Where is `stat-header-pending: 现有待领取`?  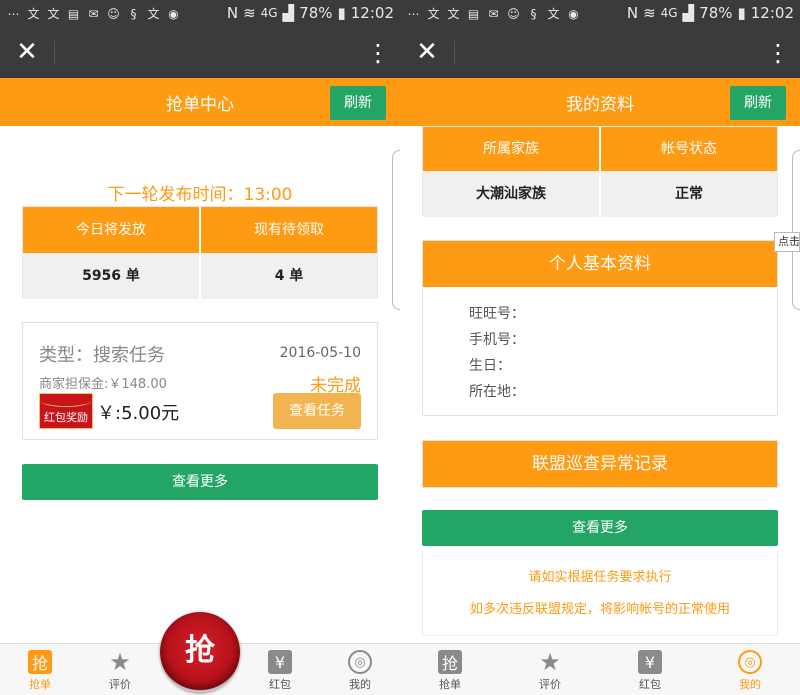 stat-header-pending: 现有待领取 is located at coordinates (288, 230).